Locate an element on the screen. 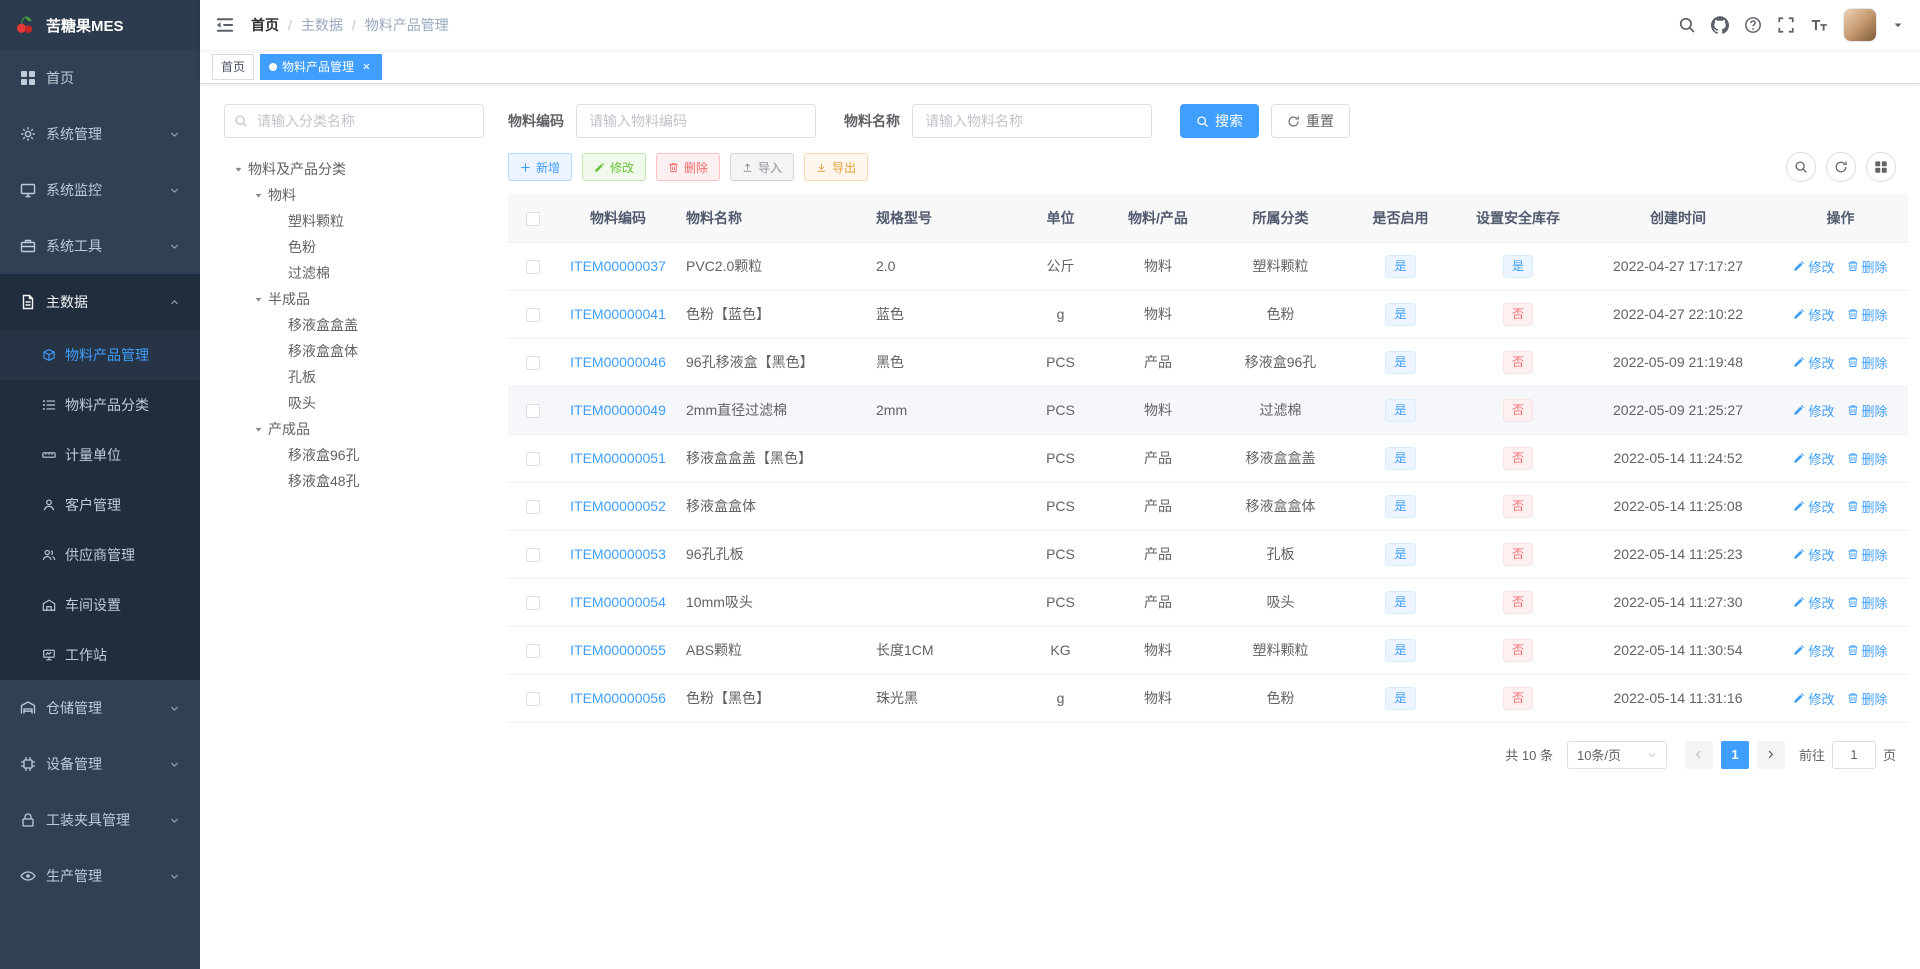  tree-node: 塑料颗粒 is located at coordinates (354, 221).